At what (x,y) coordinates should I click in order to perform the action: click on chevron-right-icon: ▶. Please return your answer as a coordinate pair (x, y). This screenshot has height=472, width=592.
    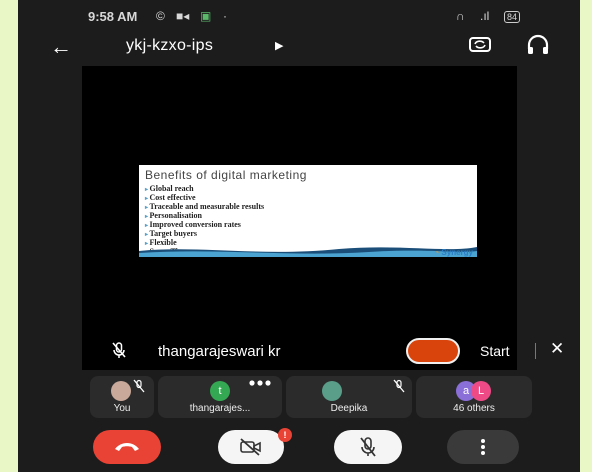
    Looking at the image, I should click on (279, 45).